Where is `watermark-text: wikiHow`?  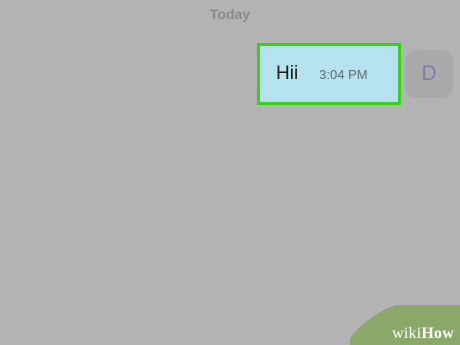
watermark-text: wikiHow is located at coordinates (423, 334).